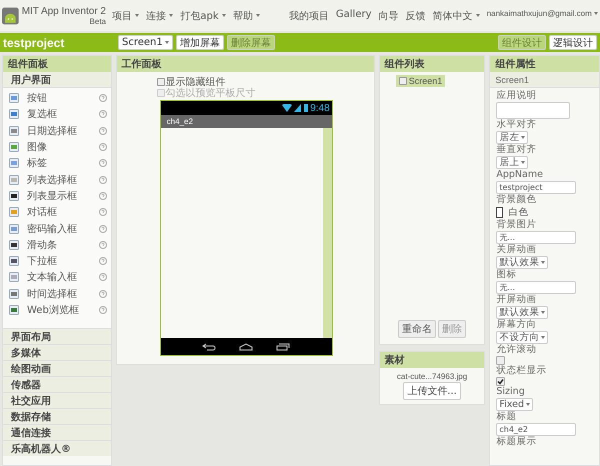 This screenshot has height=466, width=600. What do you see at coordinates (573, 42) in the screenshot?
I see `mode-tab: 逻辑设计` at bounding box center [573, 42].